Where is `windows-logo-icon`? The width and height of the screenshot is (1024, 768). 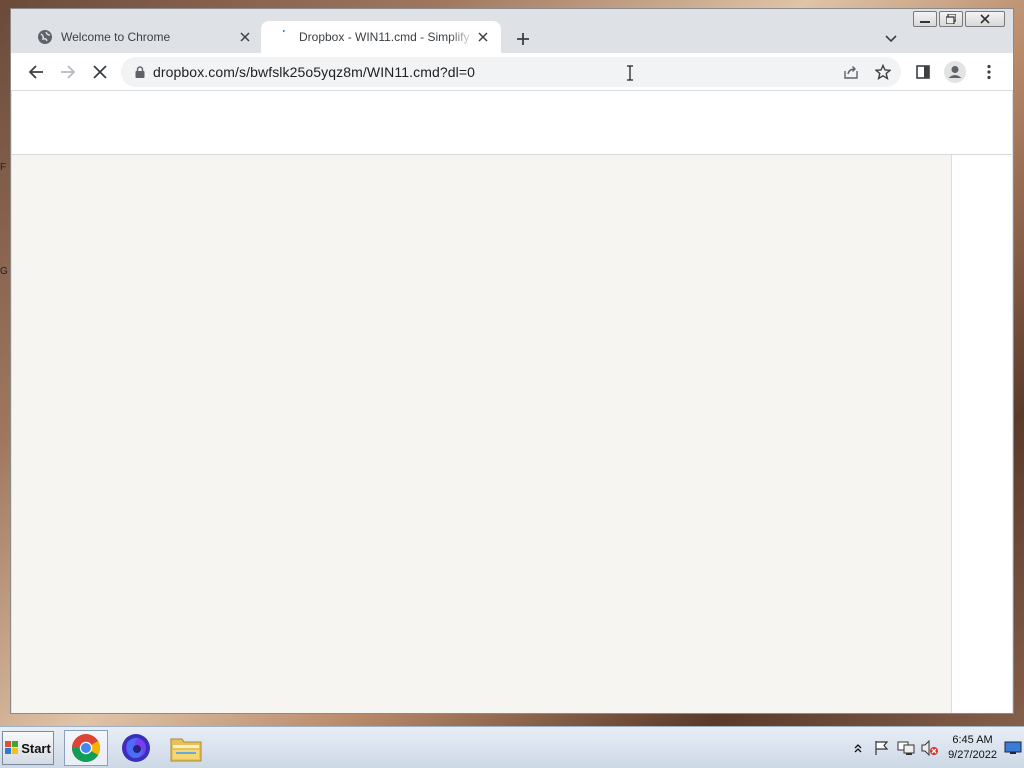
windows-logo-icon is located at coordinates (12, 747).